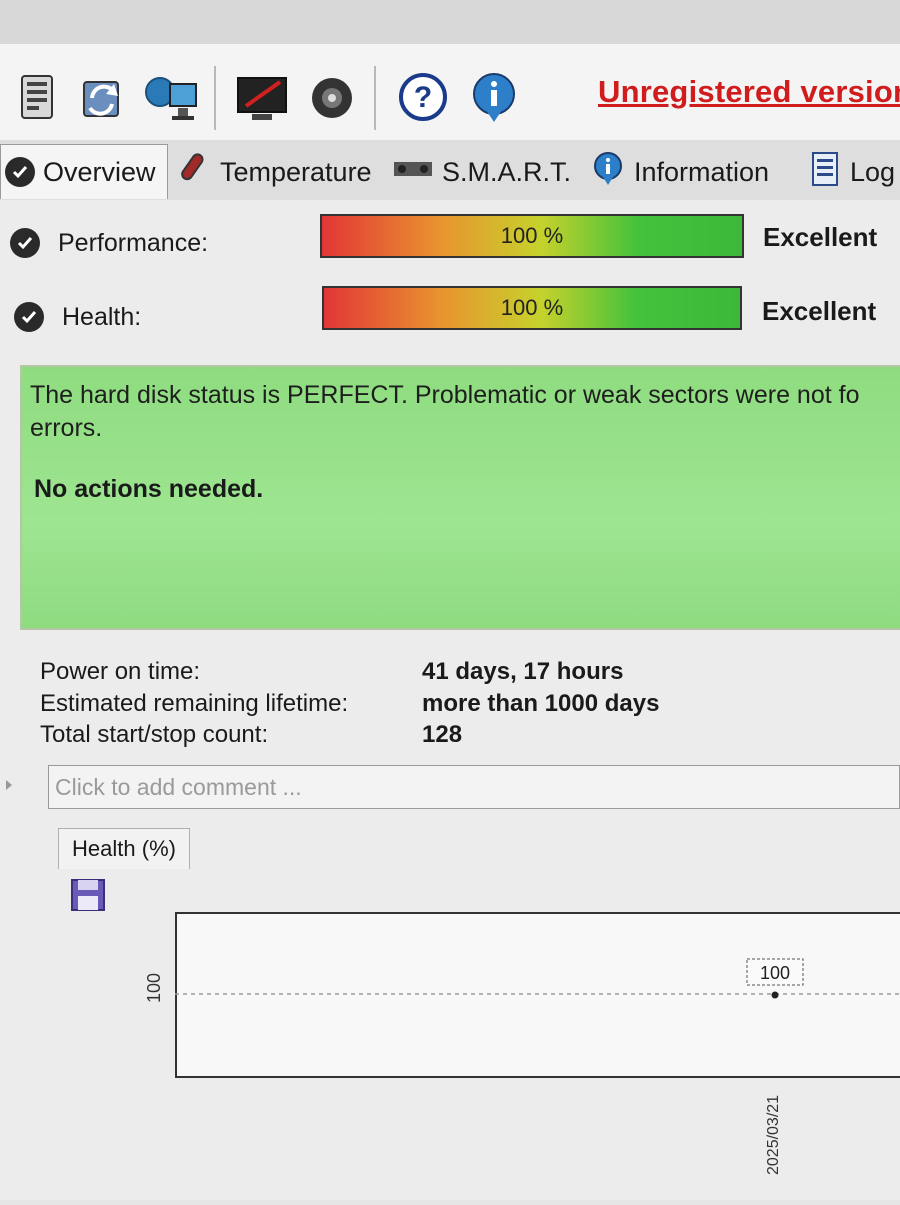 This screenshot has height=1205, width=900. Describe the element at coordinates (88, 895) in the screenshot. I see `save-icon` at that location.